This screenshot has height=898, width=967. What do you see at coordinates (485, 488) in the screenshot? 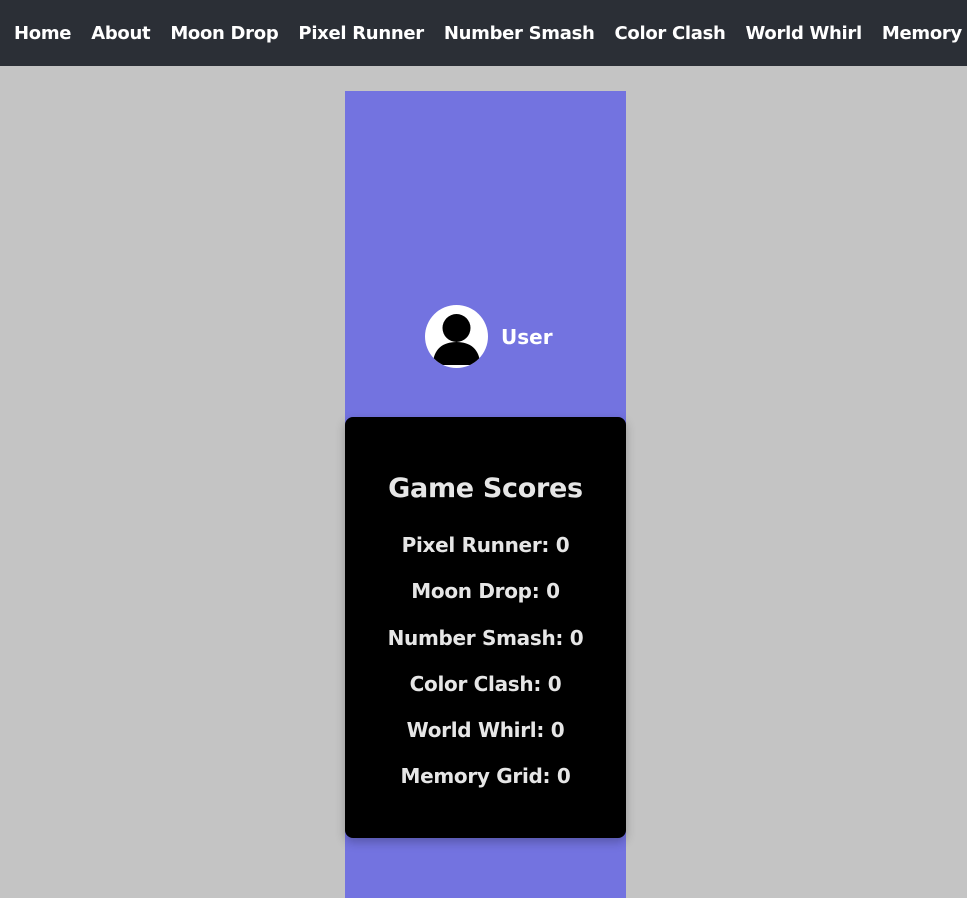
I see `scores-title: Game Scores` at bounding box center [485, 488].